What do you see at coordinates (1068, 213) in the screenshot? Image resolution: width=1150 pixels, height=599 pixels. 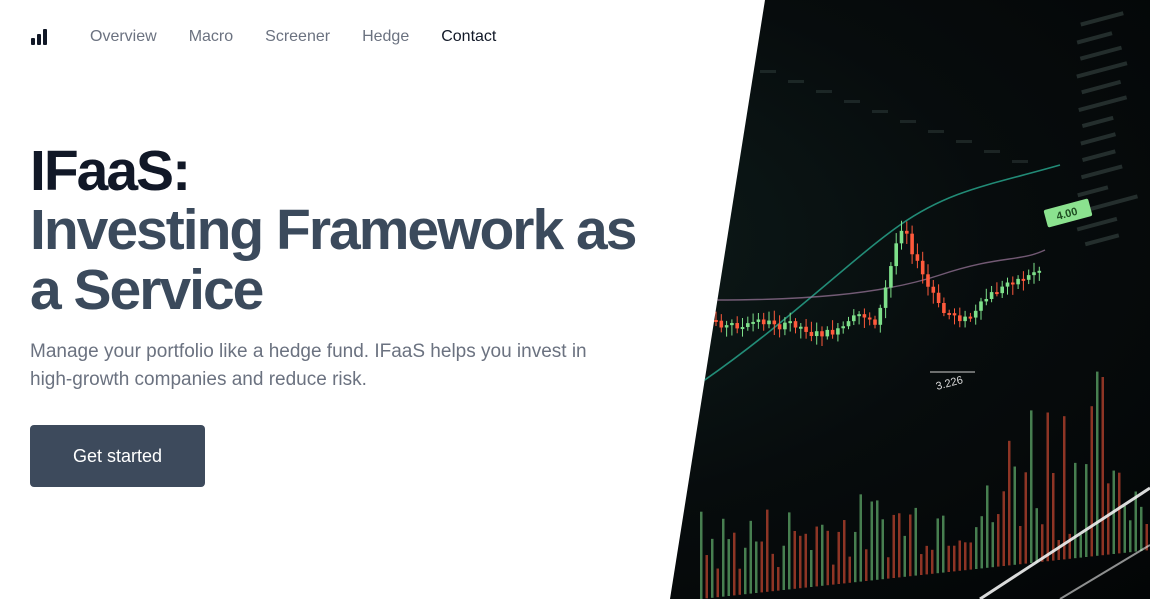 I see `price-badge: 4.00` at bounding box center [1068, 213].